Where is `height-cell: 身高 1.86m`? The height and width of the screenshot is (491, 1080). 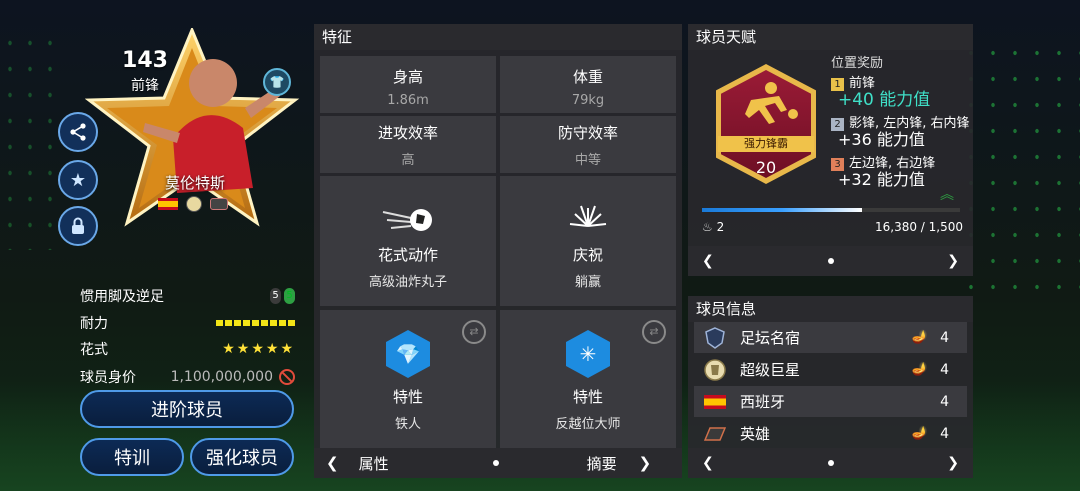
height-cell: 身高 1.86m is located at coordinates (408, 84).